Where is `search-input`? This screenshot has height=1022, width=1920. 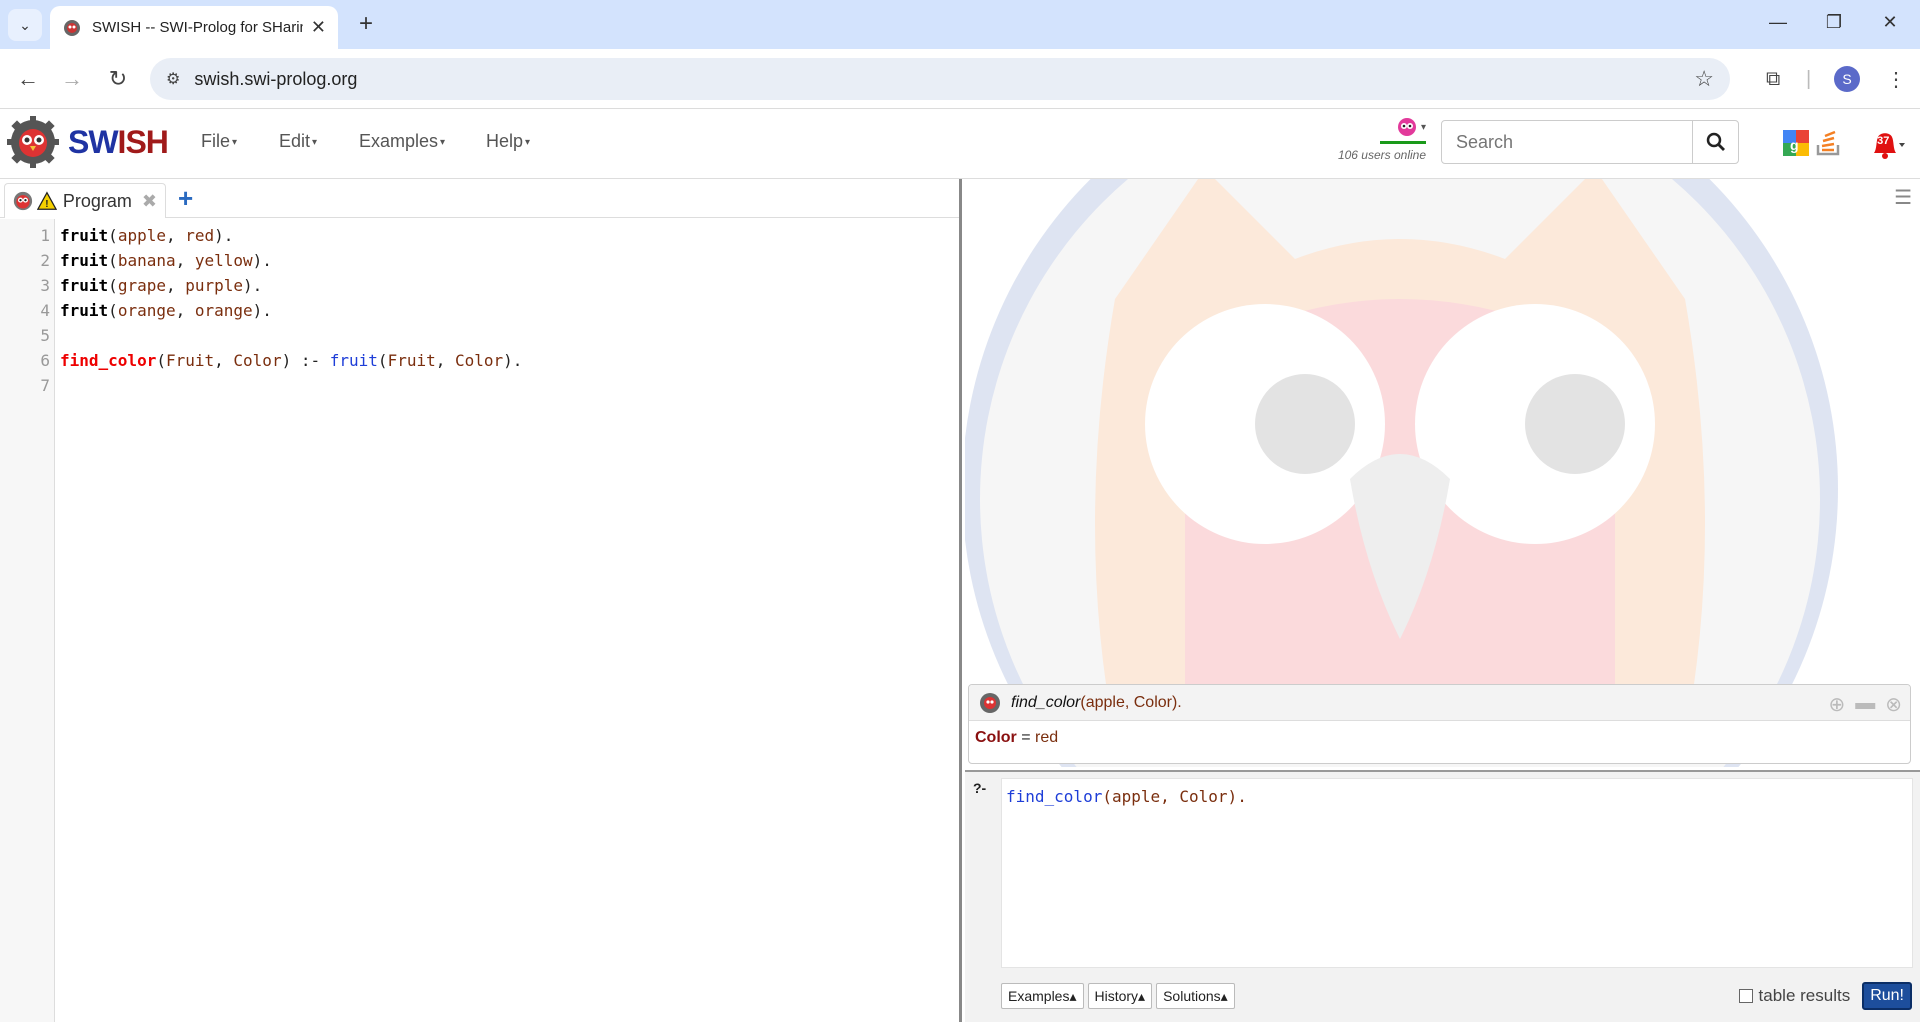
search-input is located at coordinates (1567, 142).